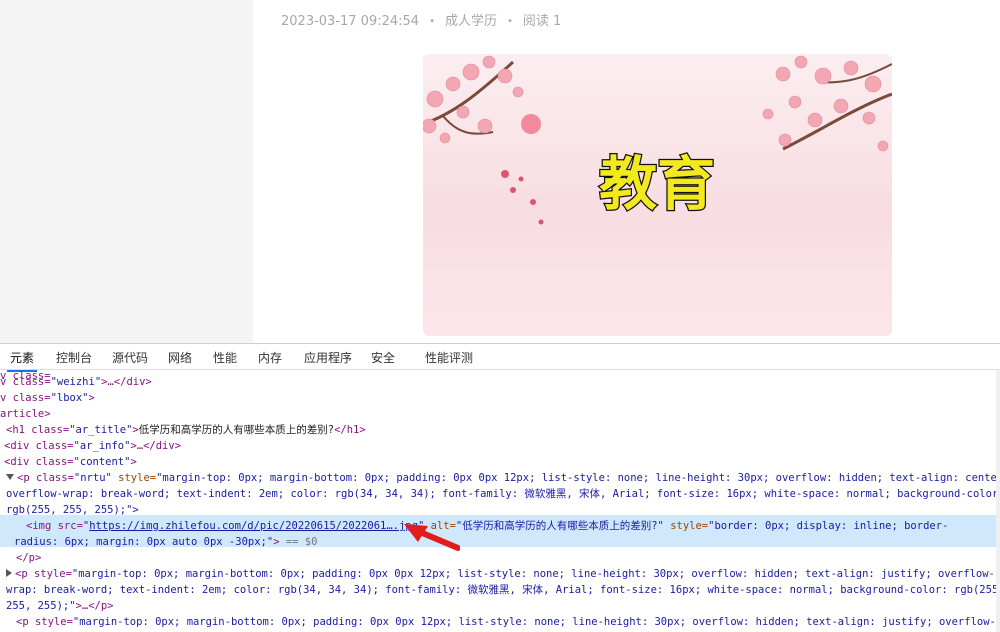 This screenshot has height=632, width=1000. Describe the element at coordinates (225, 357) in the screenshot. I see `tab-performance: 性能` at that location.